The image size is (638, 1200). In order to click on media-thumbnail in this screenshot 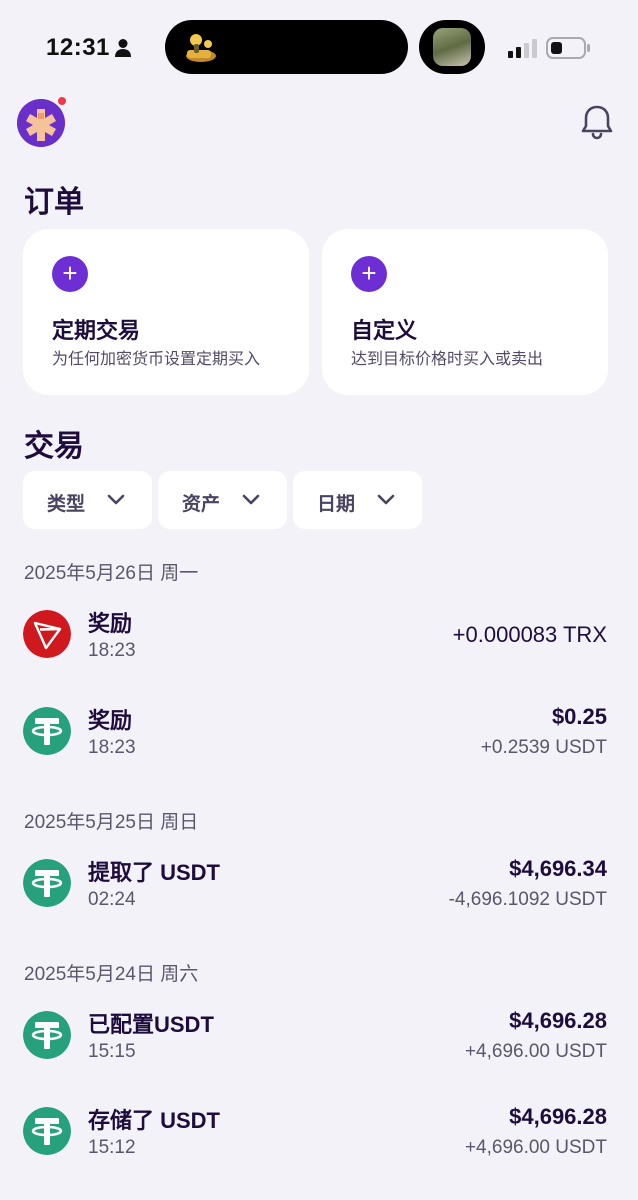, I will do `click(452, 47)`.